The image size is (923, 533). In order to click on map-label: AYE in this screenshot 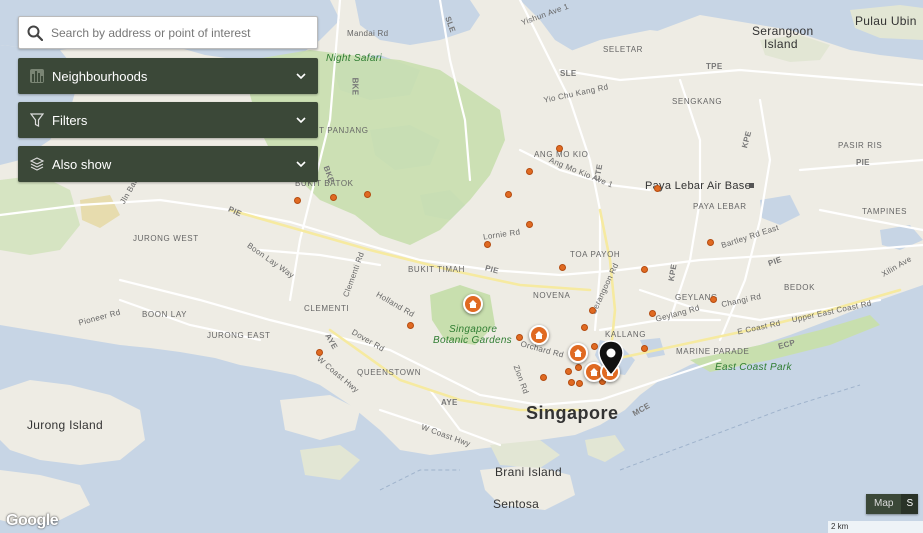, I will do `click(449, 402)`.